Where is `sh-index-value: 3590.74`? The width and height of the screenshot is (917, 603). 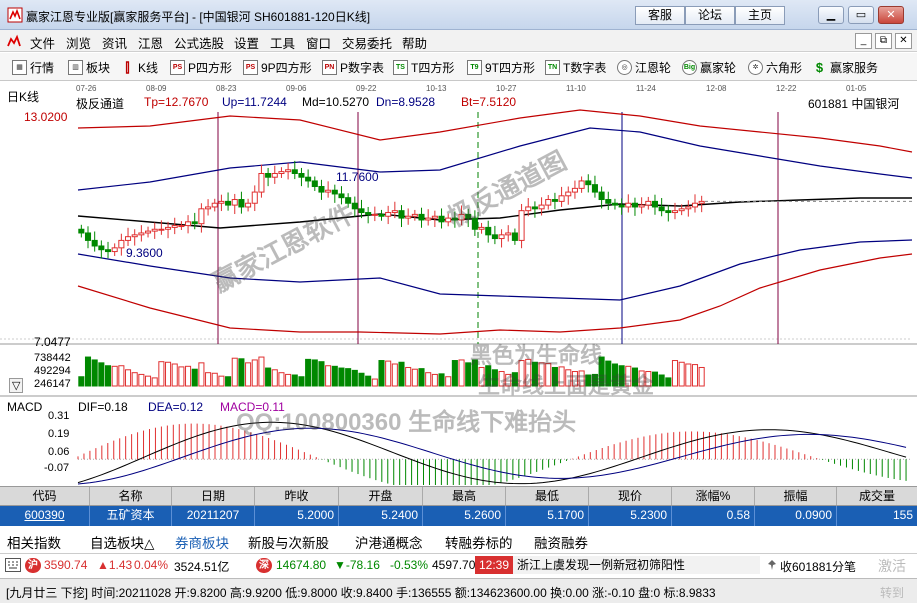
sh-index-value: 3590.74 is located at coordinates (65, 565).